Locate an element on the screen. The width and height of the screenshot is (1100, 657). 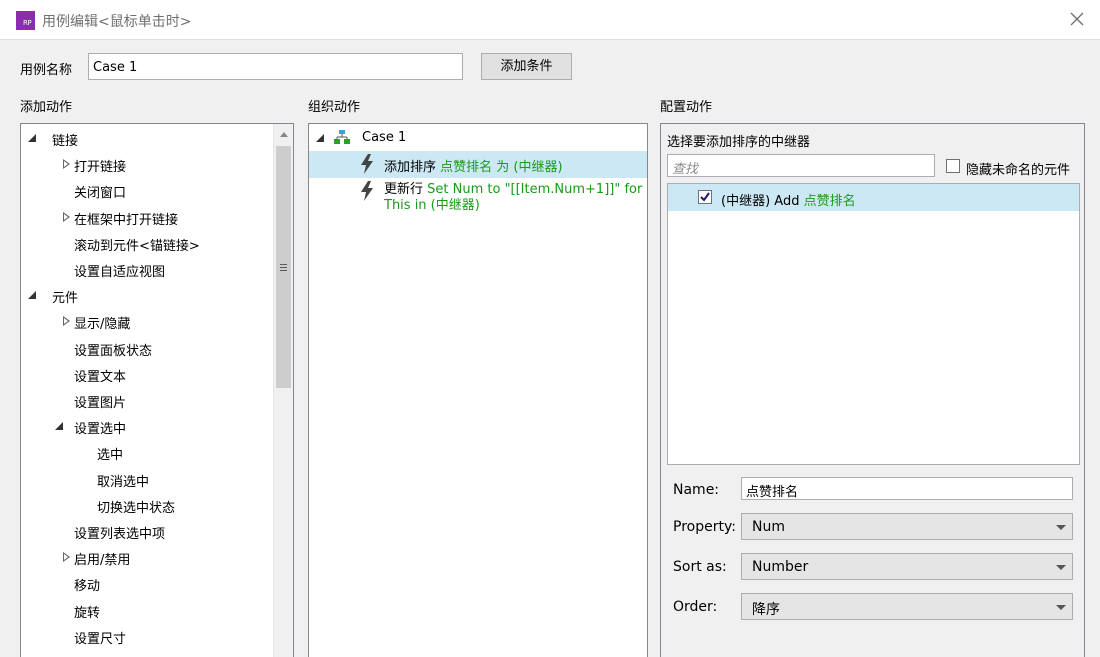
sort-as-label: Sort as: is located at coordinates (700, 567).